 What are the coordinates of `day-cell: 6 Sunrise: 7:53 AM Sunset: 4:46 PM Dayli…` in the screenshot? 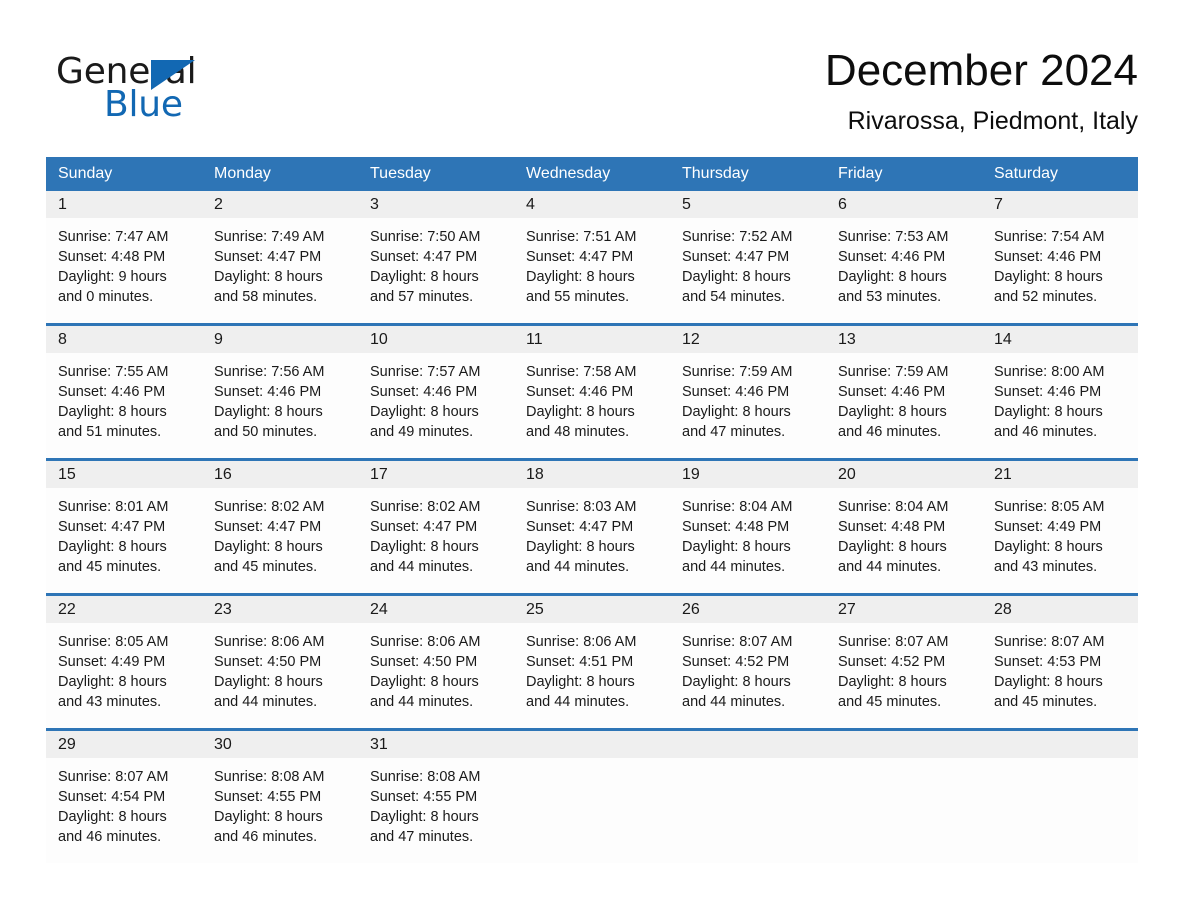 It's located at (904, 257).